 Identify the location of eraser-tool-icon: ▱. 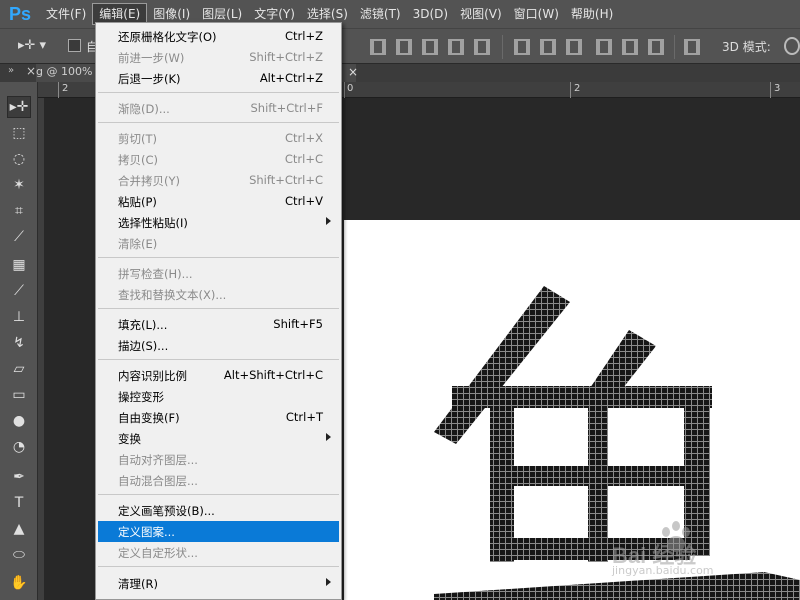
(19, 369).